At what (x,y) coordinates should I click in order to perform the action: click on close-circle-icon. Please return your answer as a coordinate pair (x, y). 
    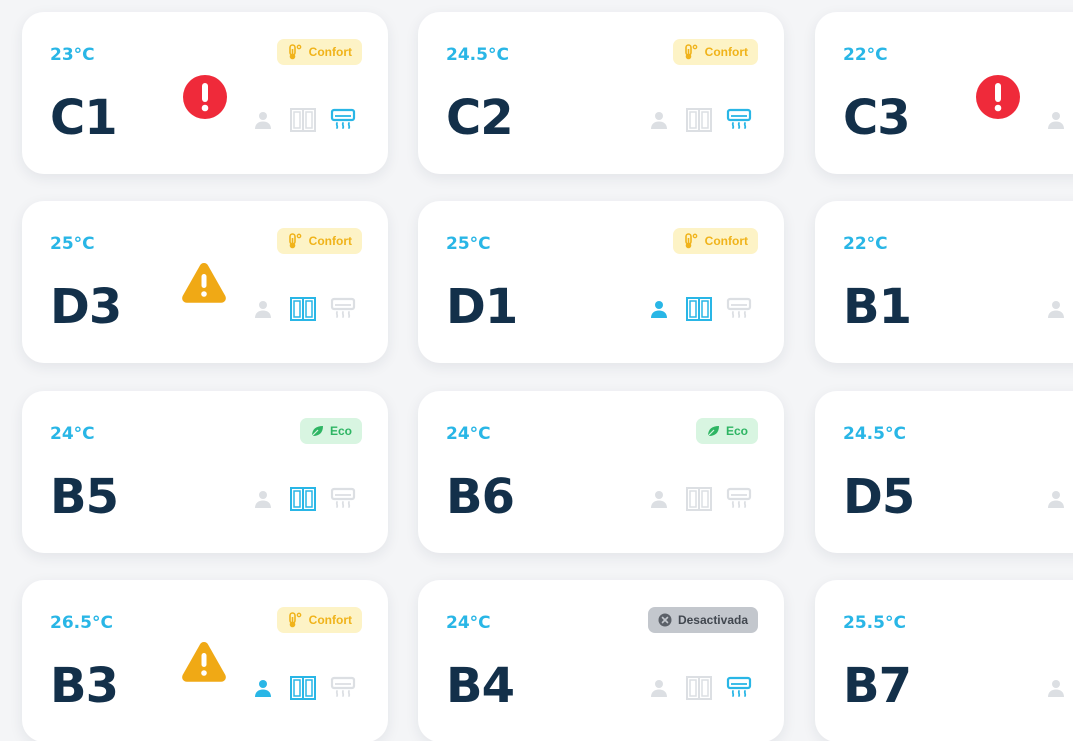
    Looking at the image, I should click on (665, 620).